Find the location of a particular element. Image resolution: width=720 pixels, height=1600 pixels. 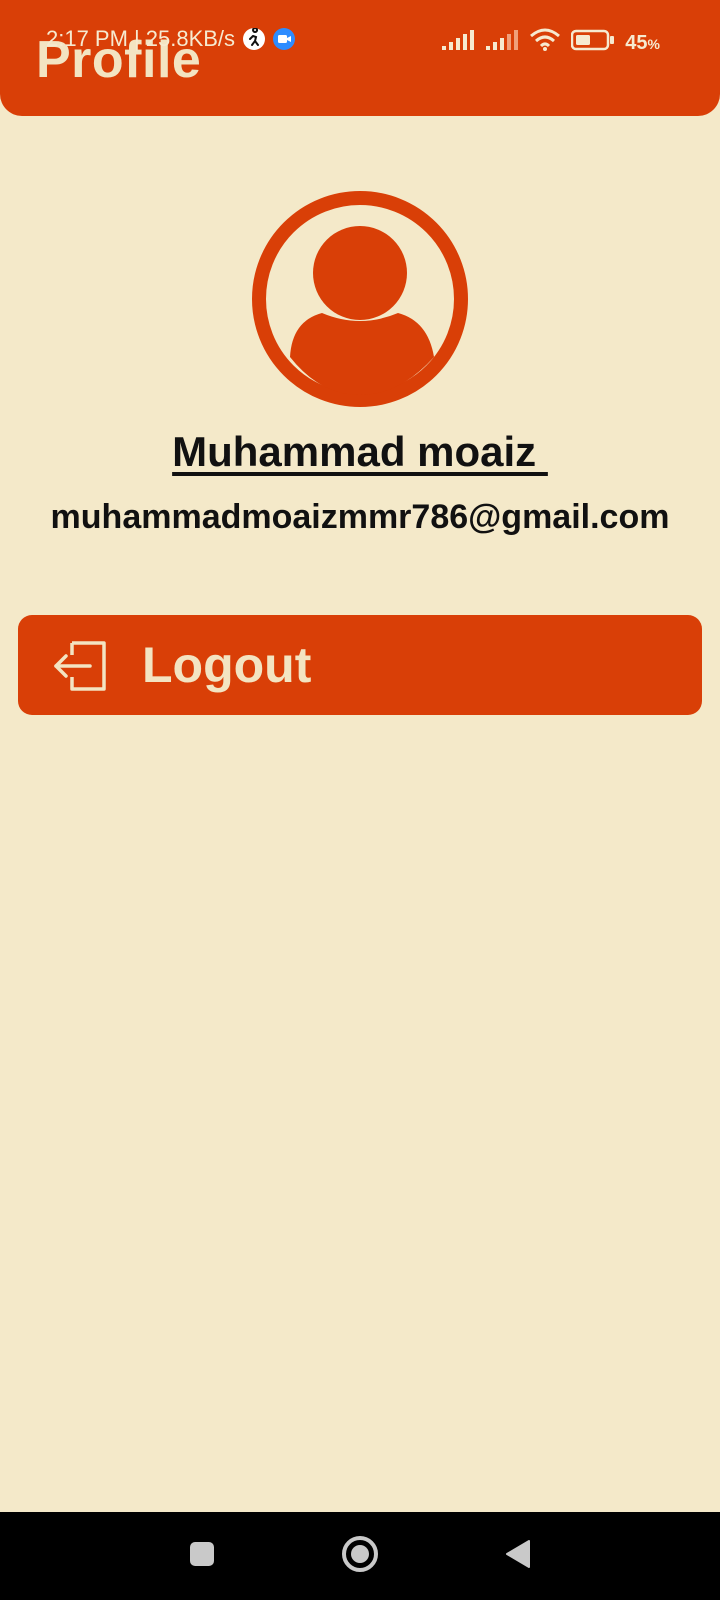

status-right: 45% is located at coordinates (550, 43).